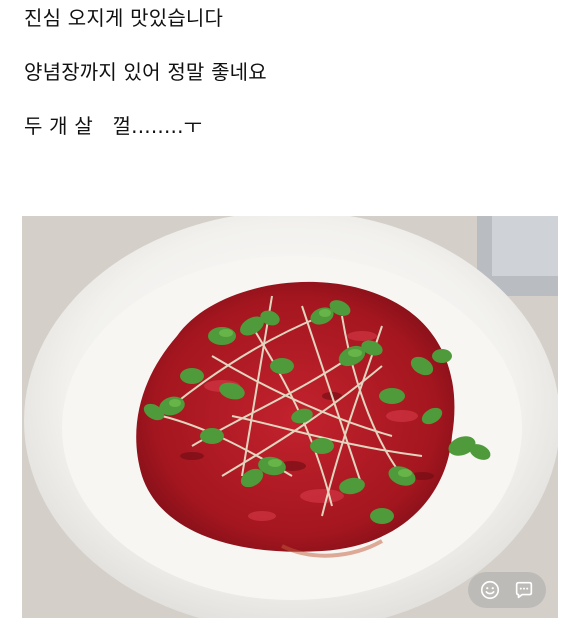 The height and width of the screenshot is (618, 580). I want to click on post-line-1: 진심 오지게 맛있습니다, so click(124, 18).